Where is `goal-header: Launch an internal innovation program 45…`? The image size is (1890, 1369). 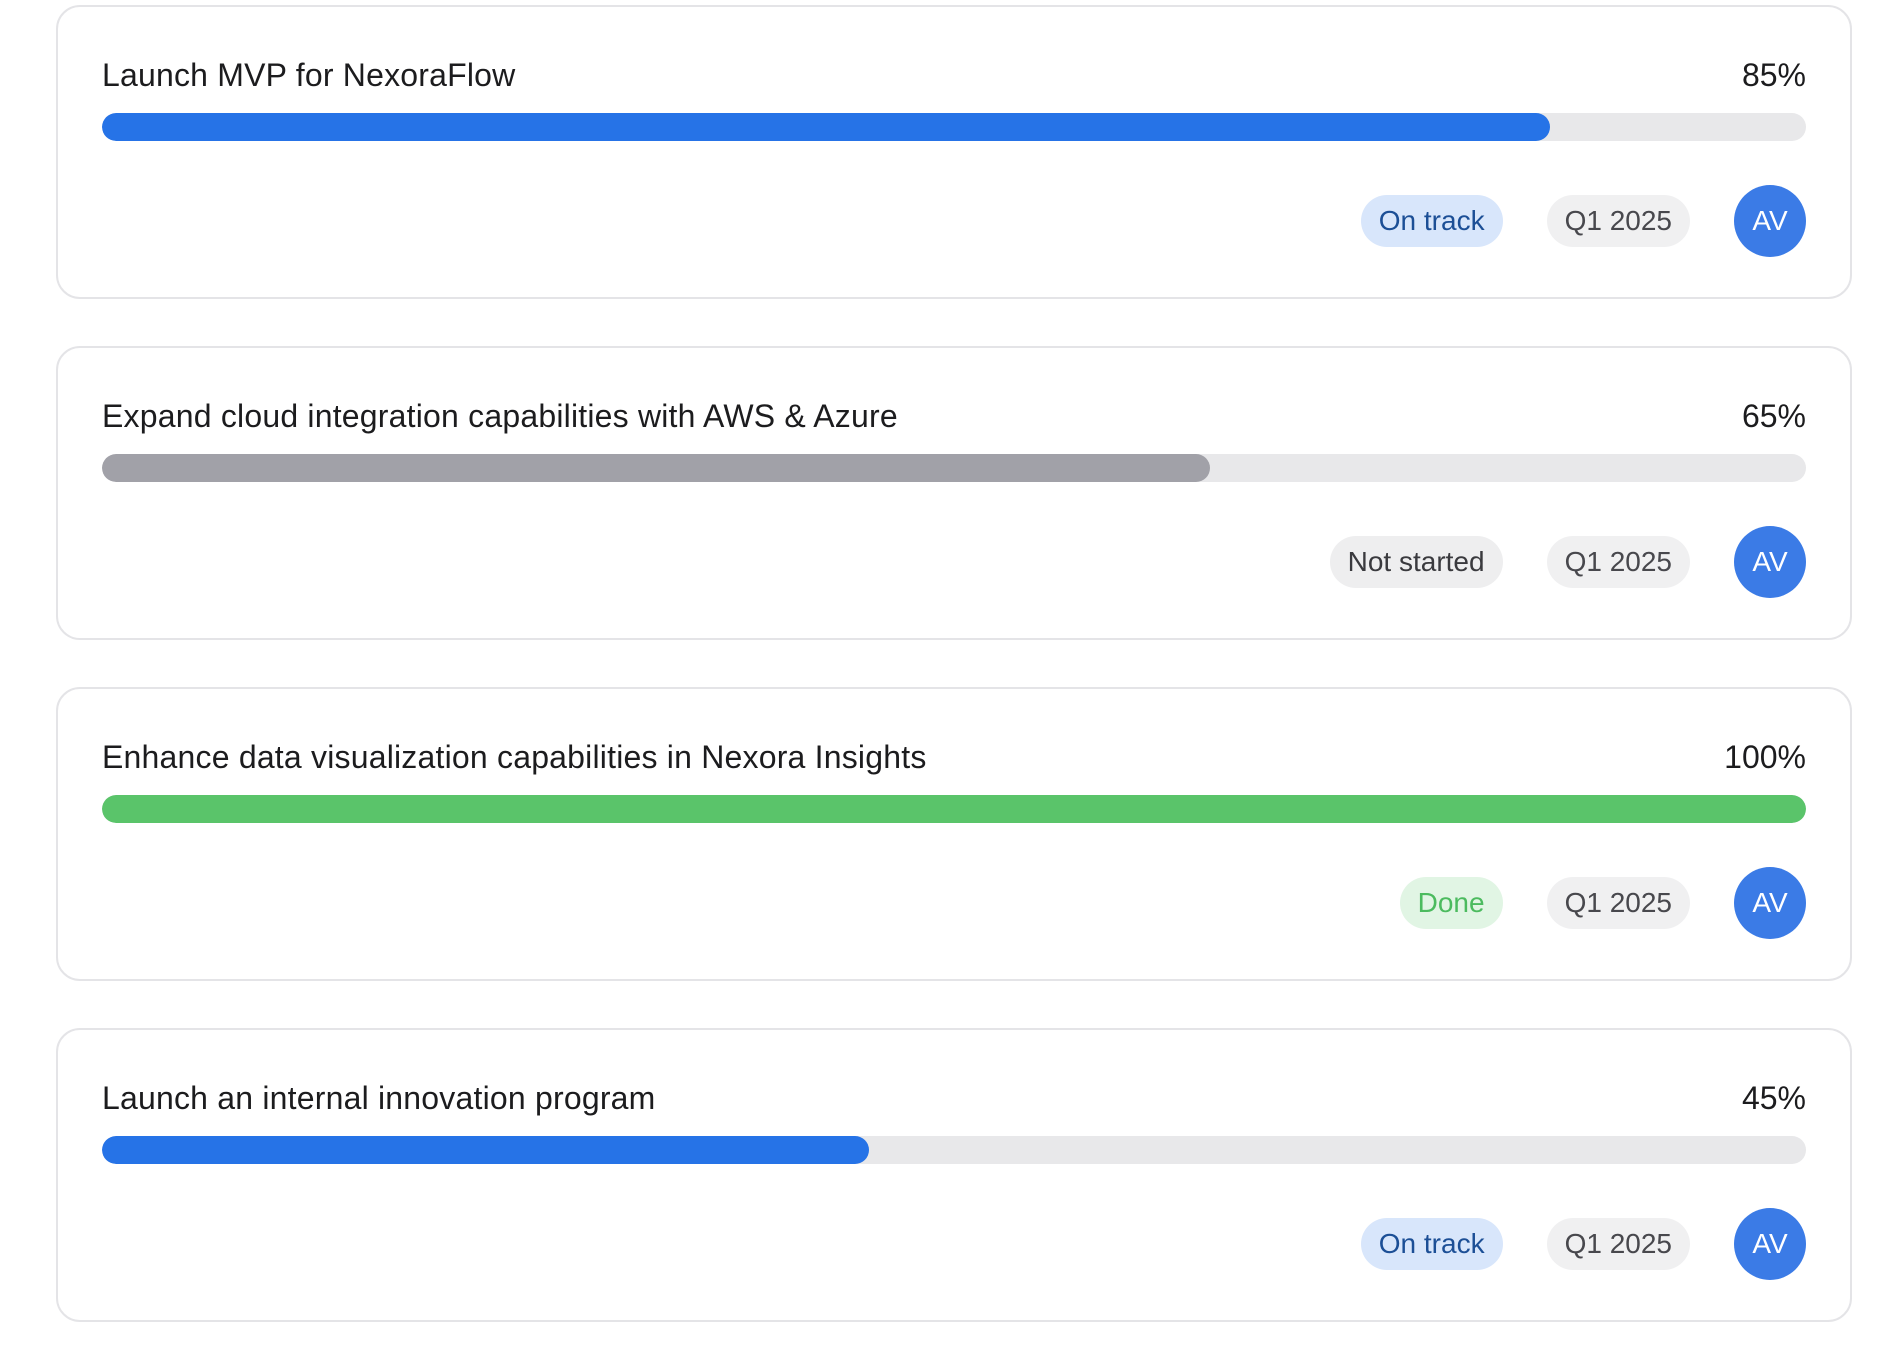 goal-header: Launch an internal innovation program 45… is located at coordinates (954, 1098).